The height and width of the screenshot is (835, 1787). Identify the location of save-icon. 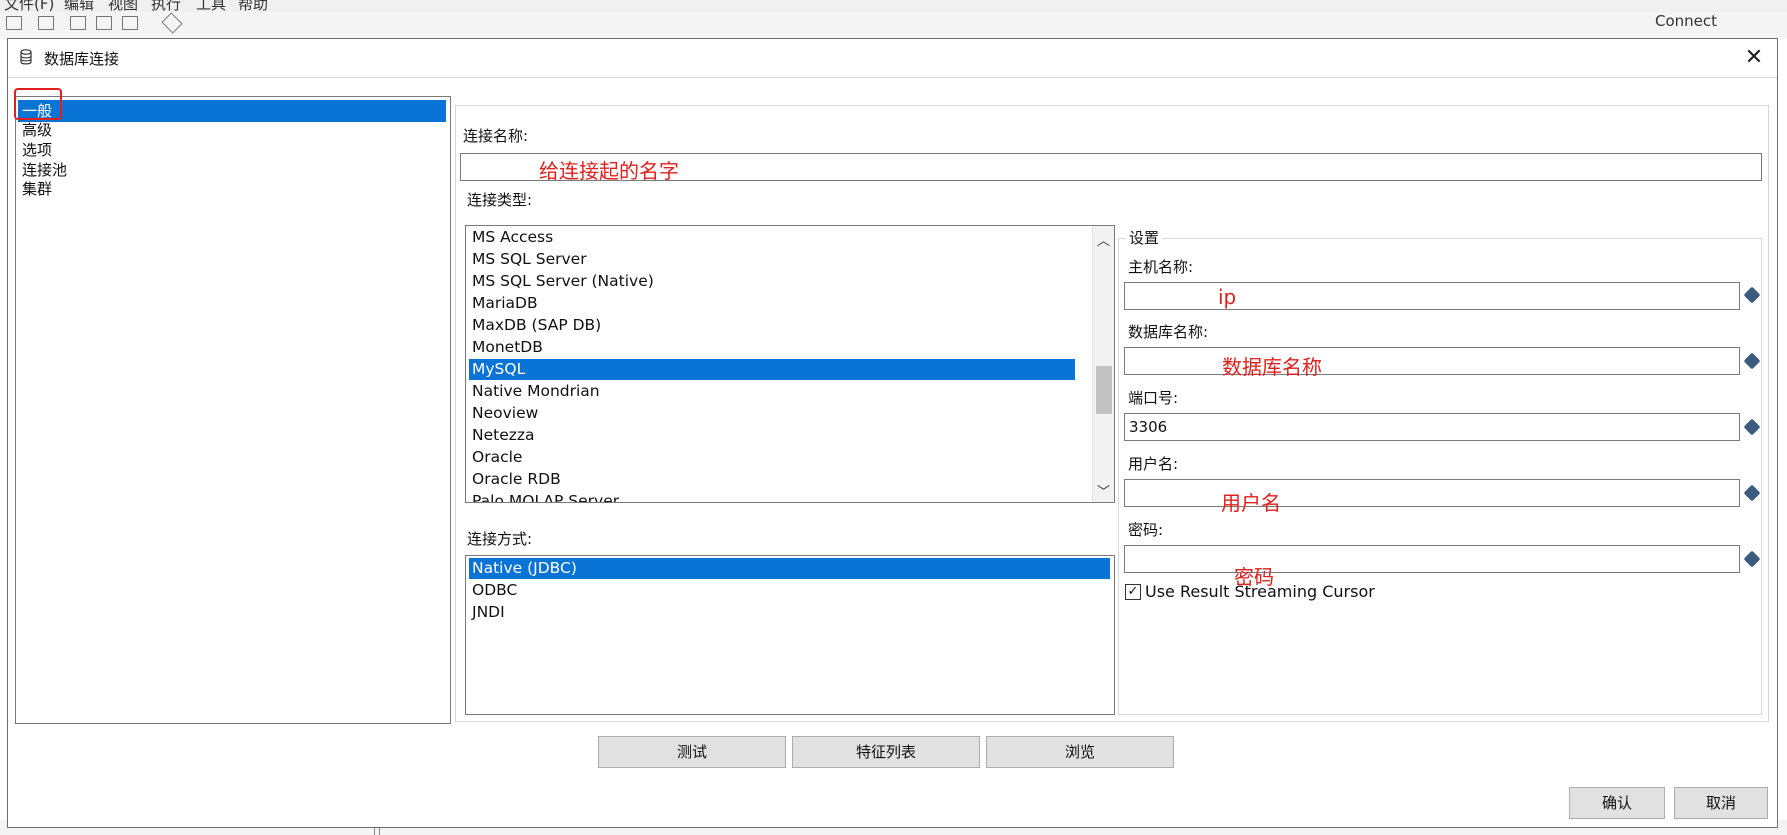
(104, 23).